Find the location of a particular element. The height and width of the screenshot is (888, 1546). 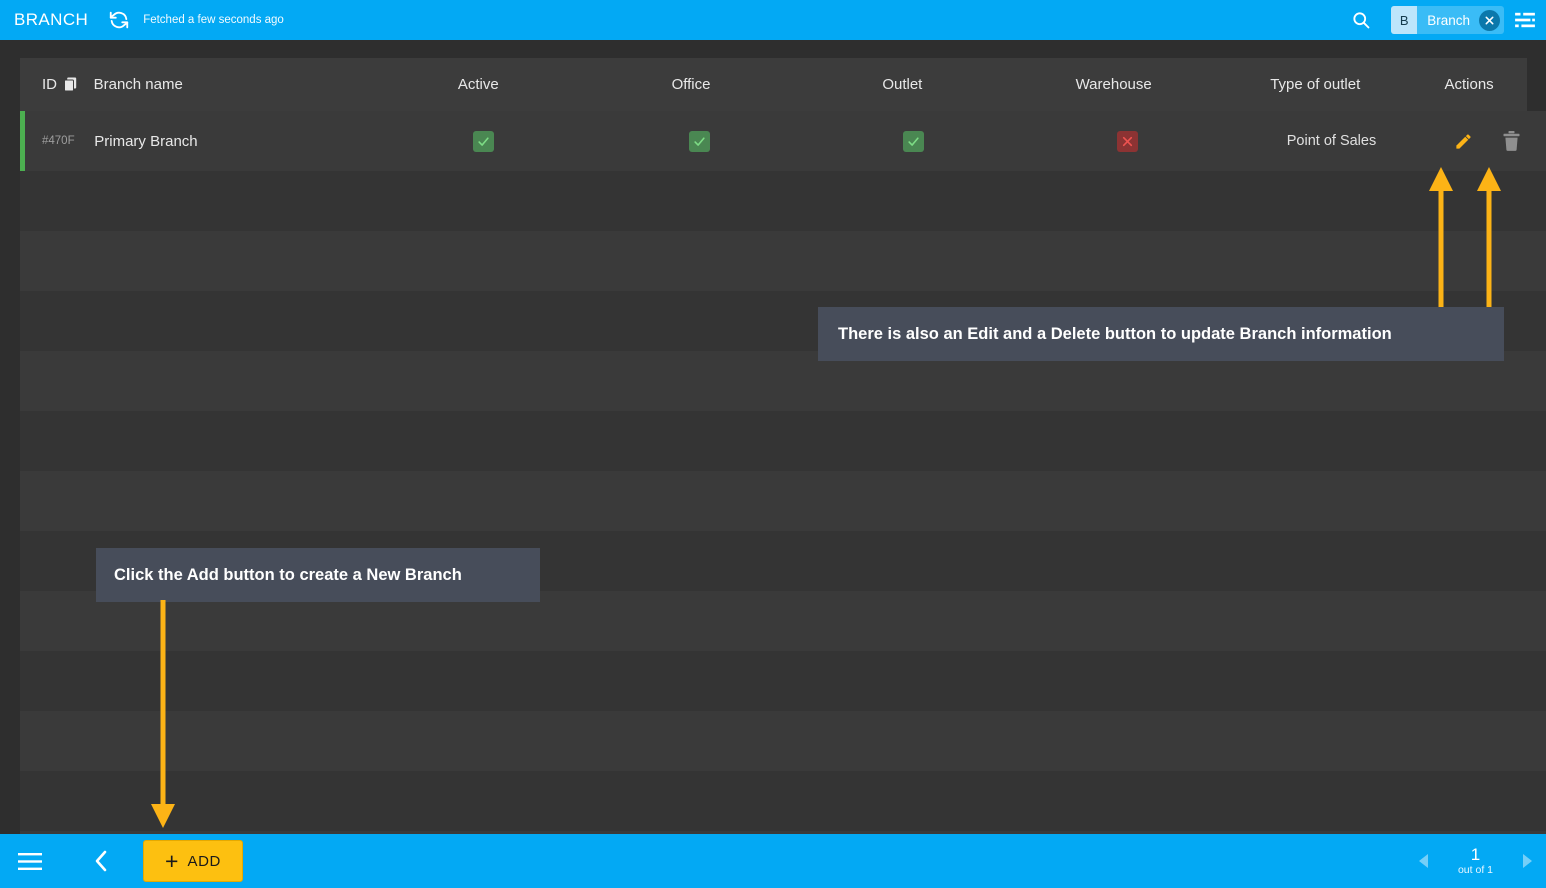

cell-id: #470F is located at coordinates (58, 141).